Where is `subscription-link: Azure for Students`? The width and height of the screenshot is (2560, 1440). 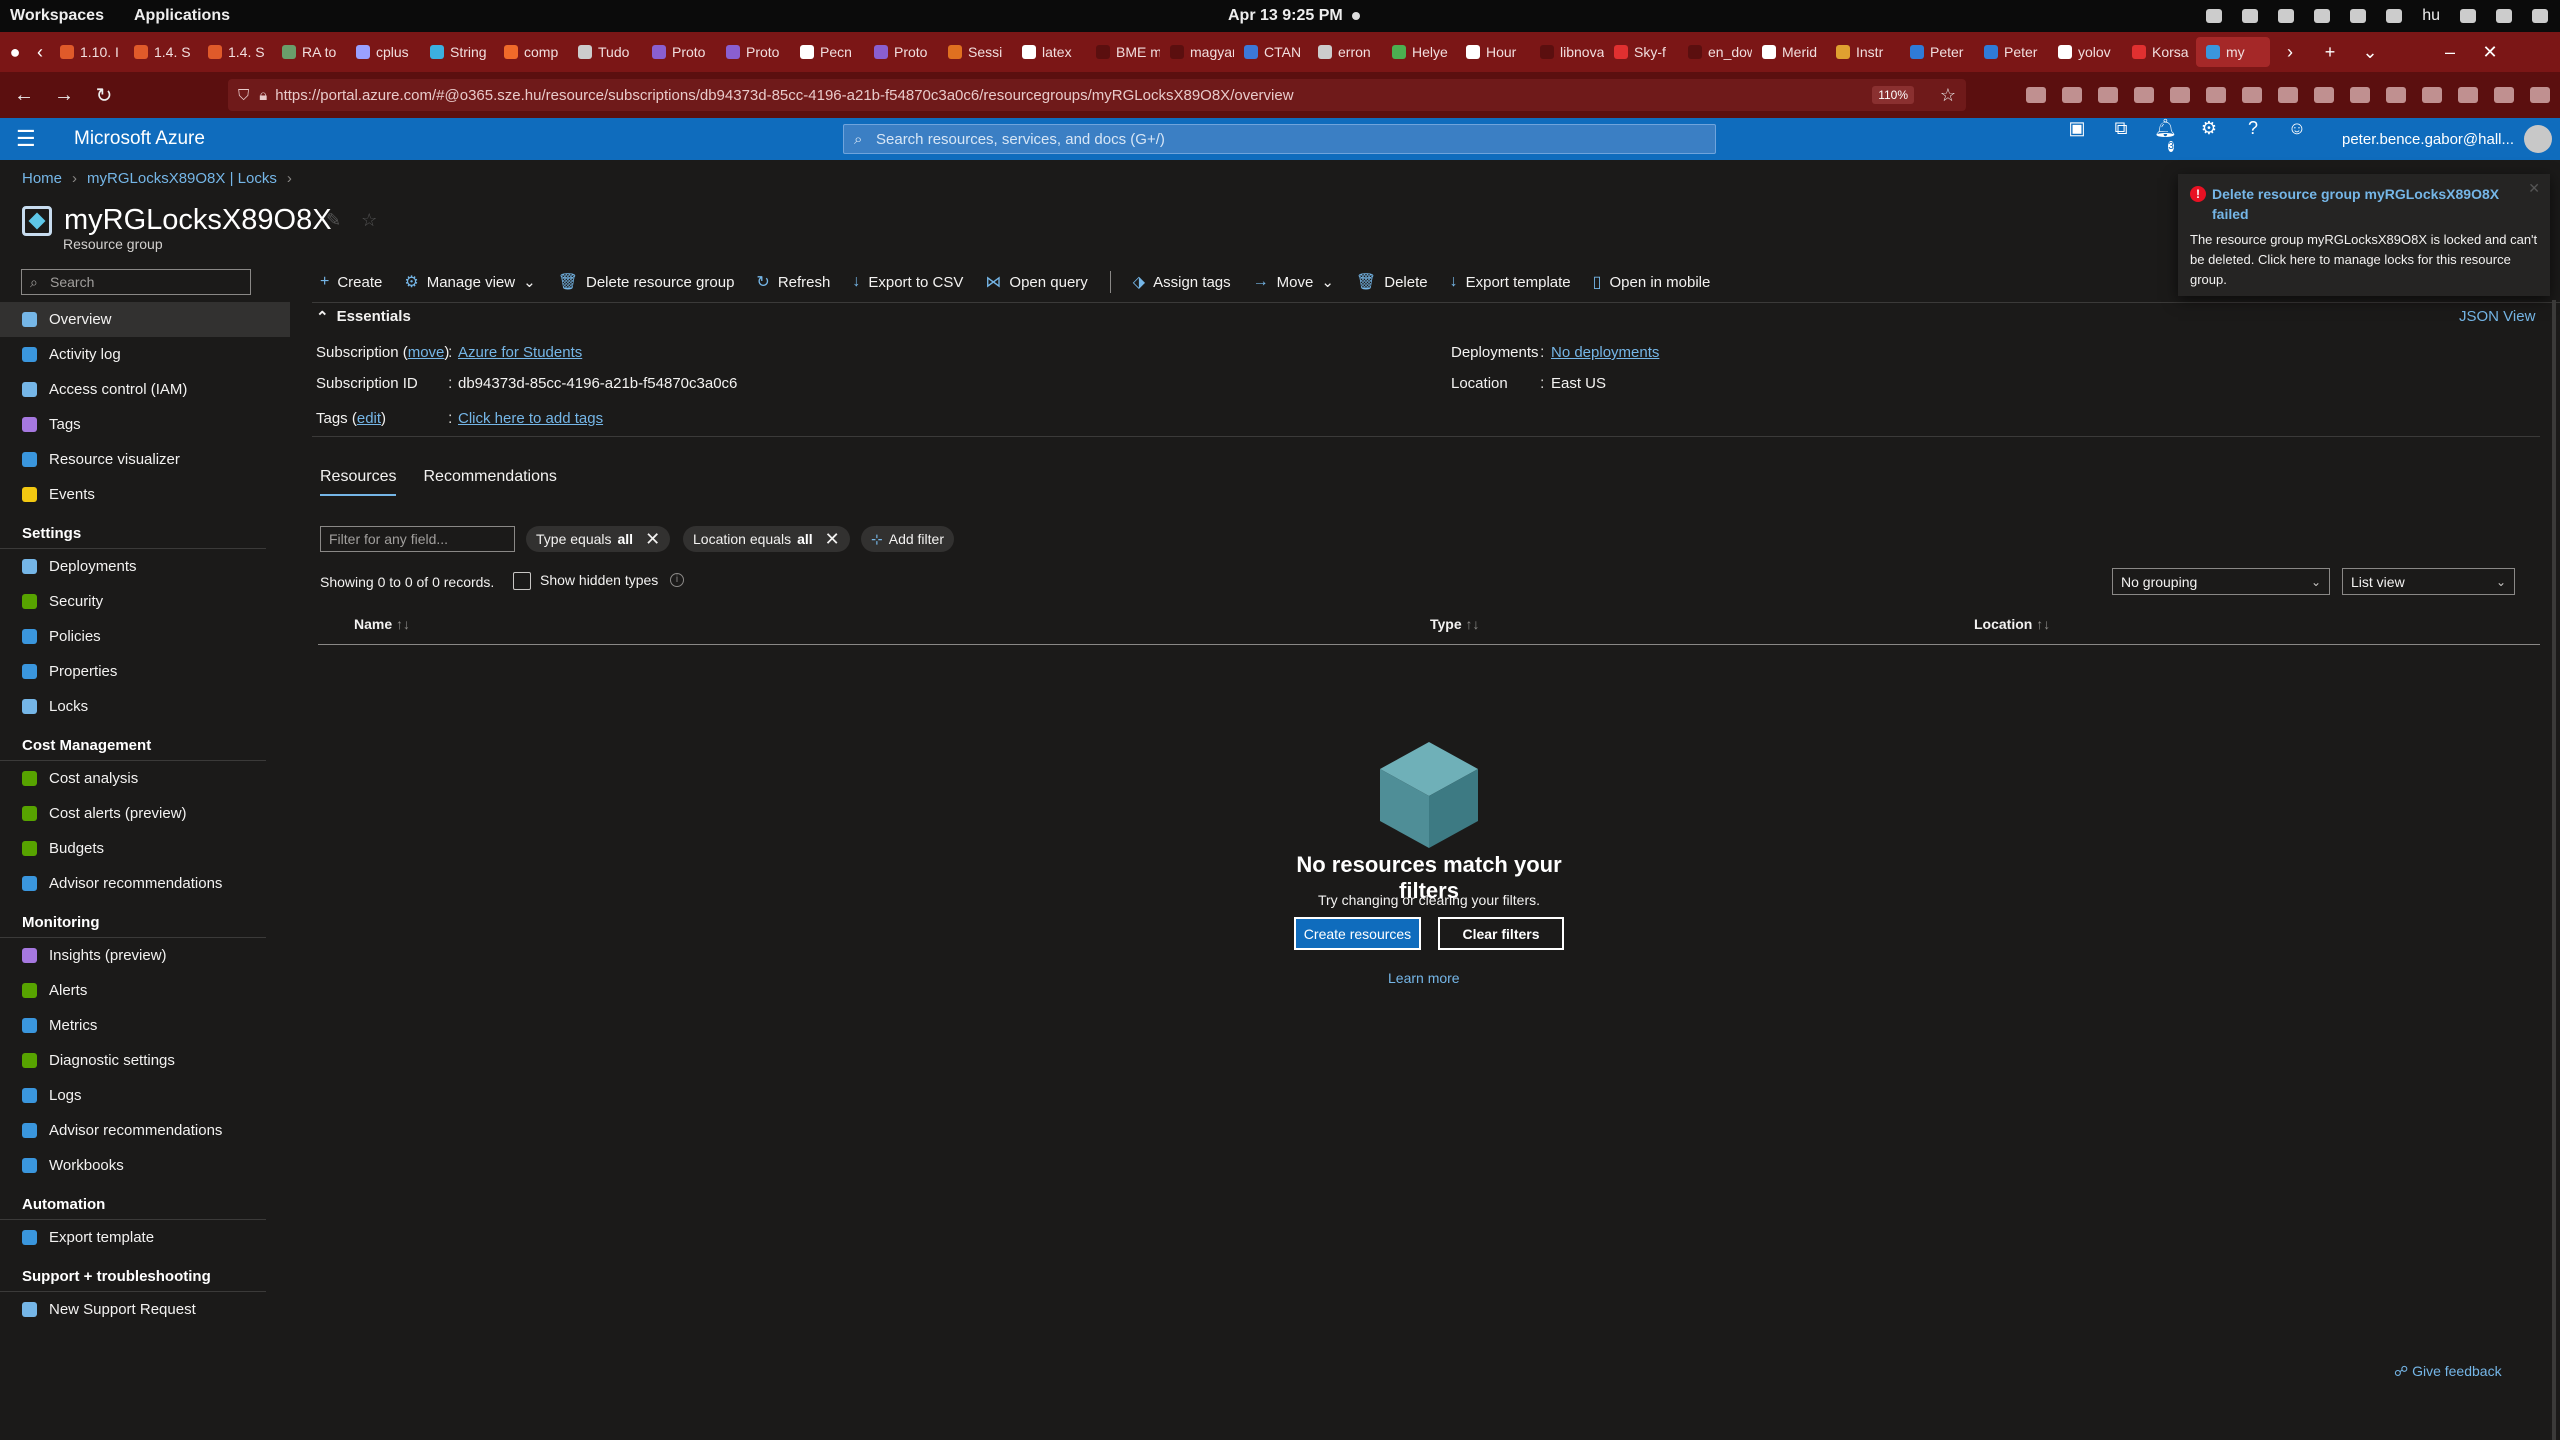
subscription-link: Azure for Students is located at coordinates (520, 352).